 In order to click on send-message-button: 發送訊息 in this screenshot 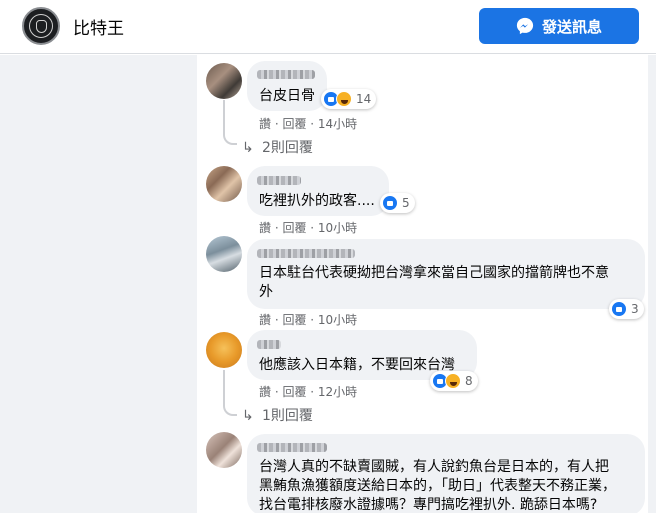, I will do `click(559, 26)`.